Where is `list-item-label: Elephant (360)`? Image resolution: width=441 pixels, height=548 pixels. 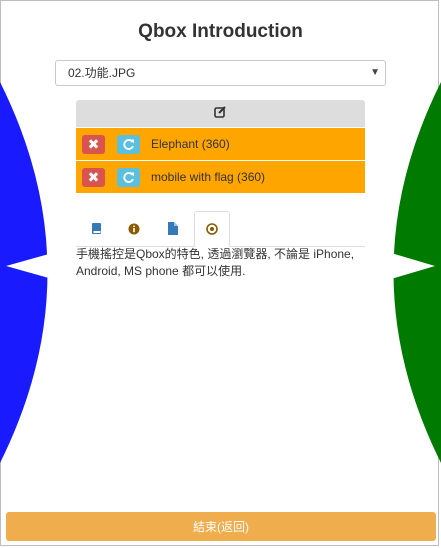
list-item-label: Elephant (360) is located at coordinates (190, 144).